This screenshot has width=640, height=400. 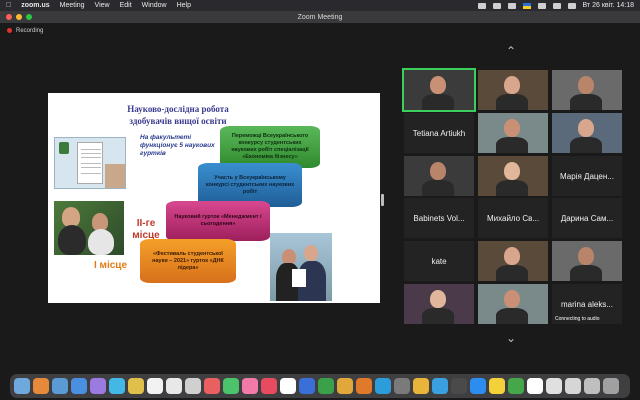 I want to click on macos-dock, so click(x=320, y=386).